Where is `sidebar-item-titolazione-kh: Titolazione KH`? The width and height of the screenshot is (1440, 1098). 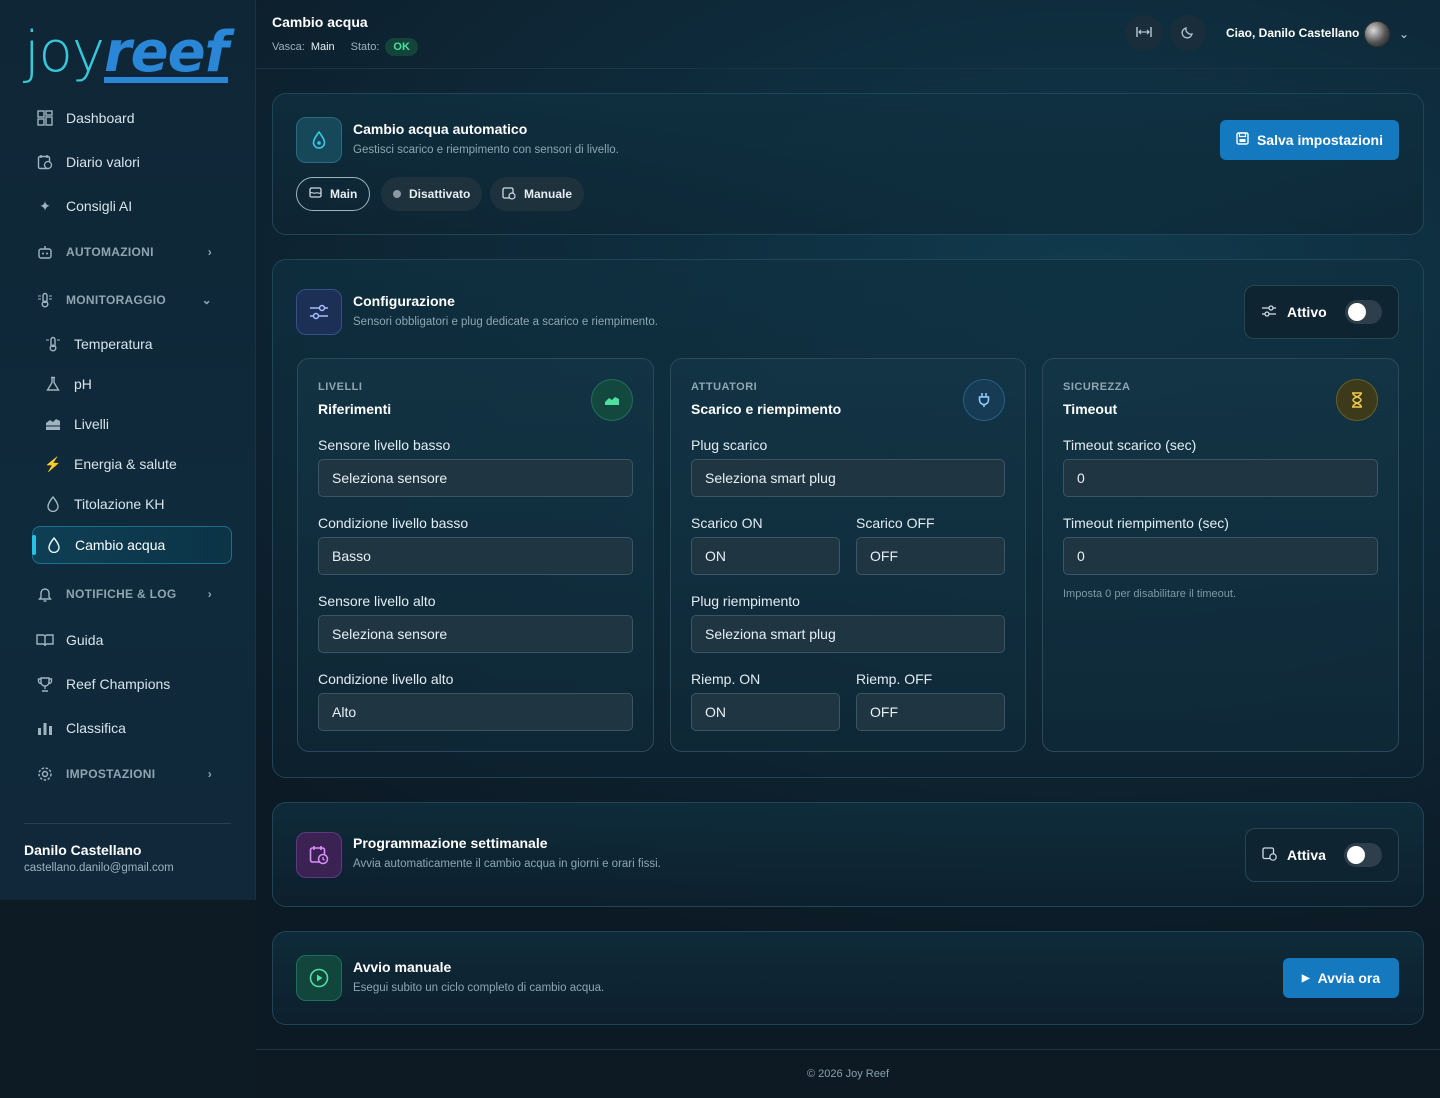 sidebar-item-titolazione-kh: Titolazione KH is located at coordinates (128, 504).